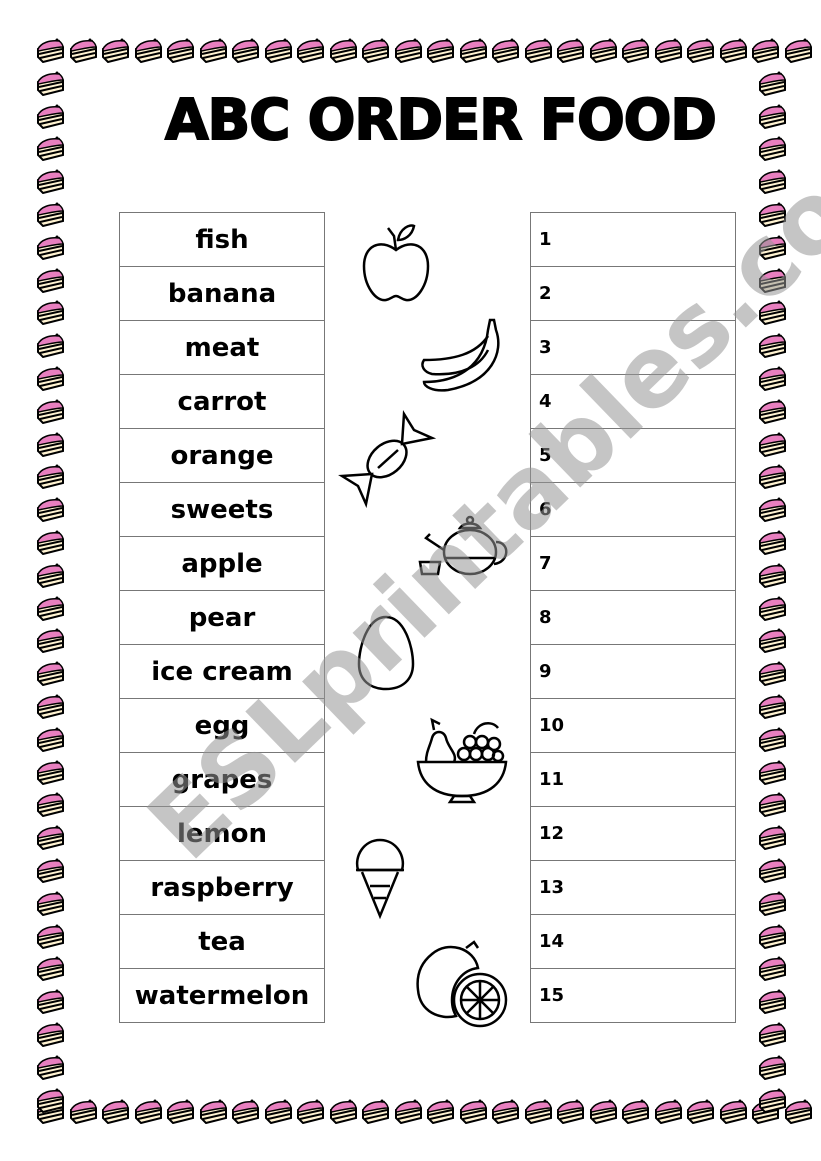 This screenshot has width=821, height=1161. What do you see at coordinates (222, 563) in the screenshot?
I see `word-cell: apple` at bounding box center [222, 563].